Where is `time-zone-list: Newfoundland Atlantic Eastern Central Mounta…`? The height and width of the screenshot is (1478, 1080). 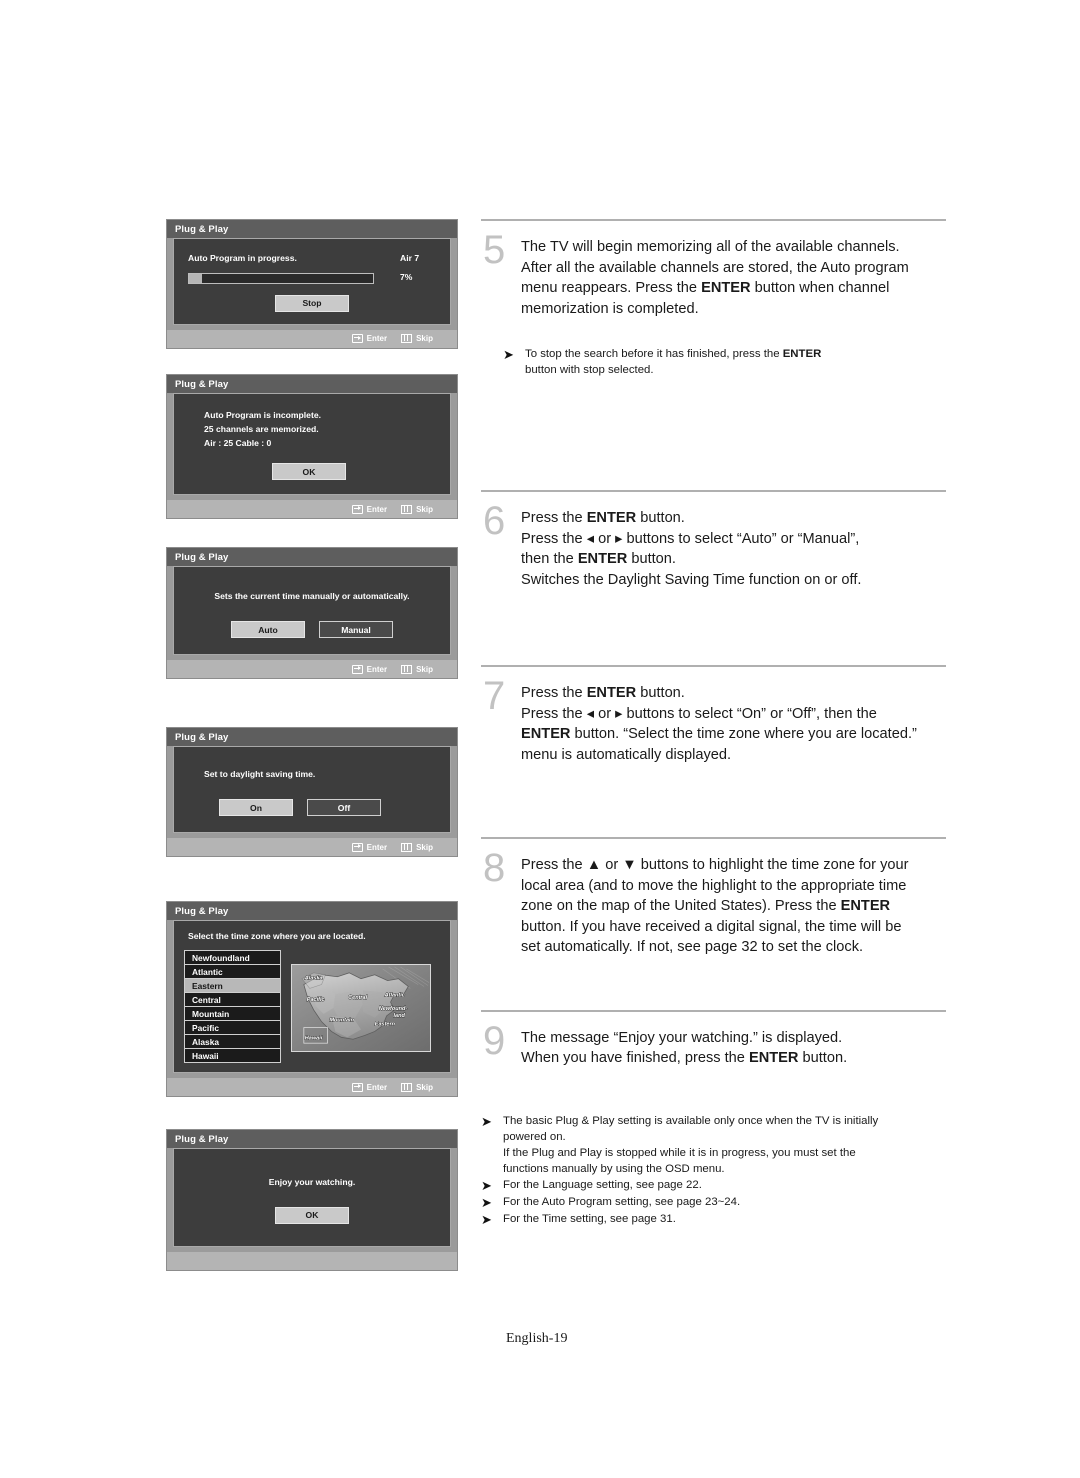
time-zone-list: Newfoundland Atlantic Eastern Central Mounta… is located at coordinates (232, 1006).